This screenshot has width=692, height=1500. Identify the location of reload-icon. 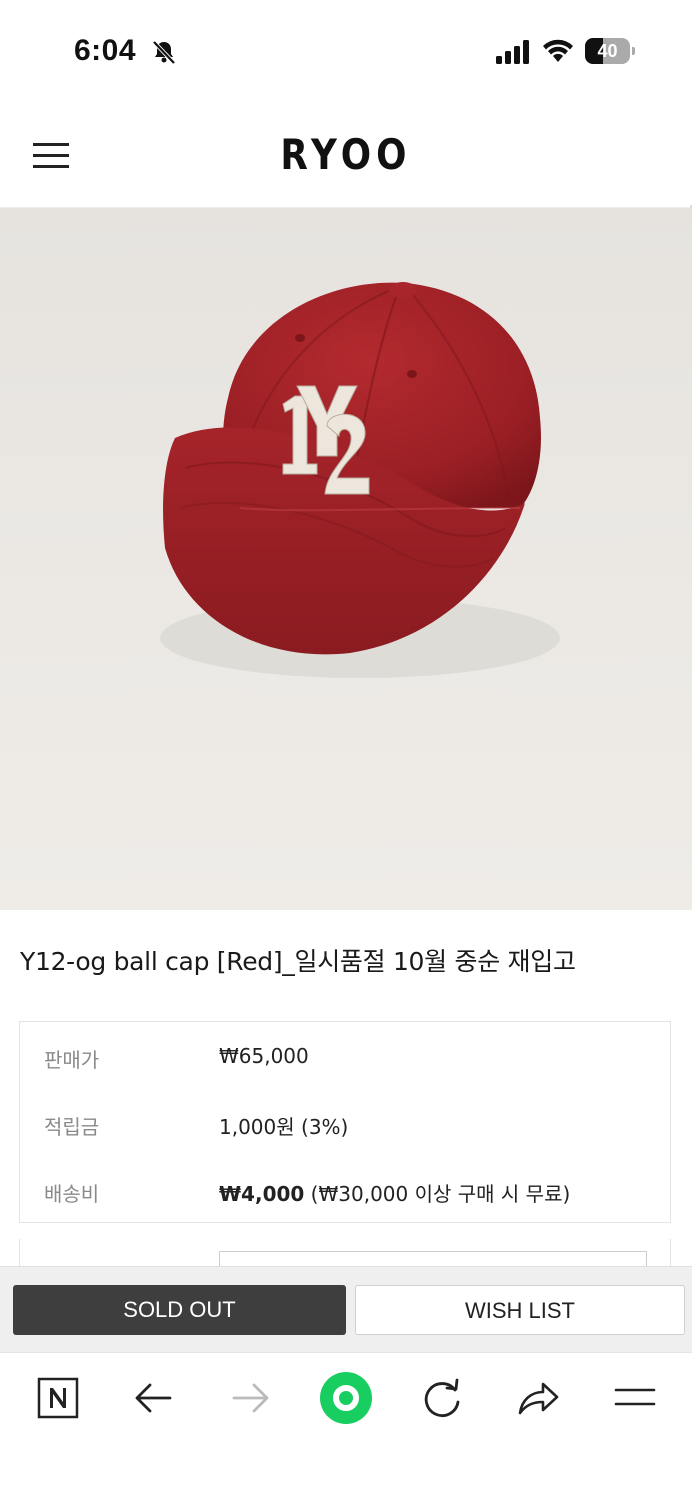
(442, 1398).